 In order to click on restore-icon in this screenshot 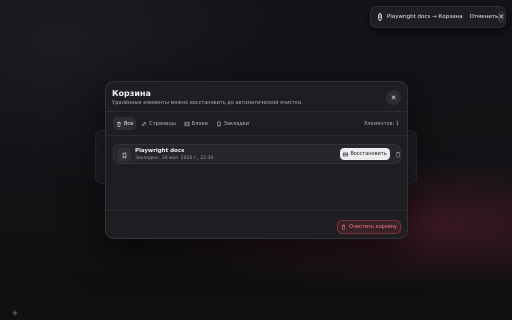, I will do `click(346, 154)`.